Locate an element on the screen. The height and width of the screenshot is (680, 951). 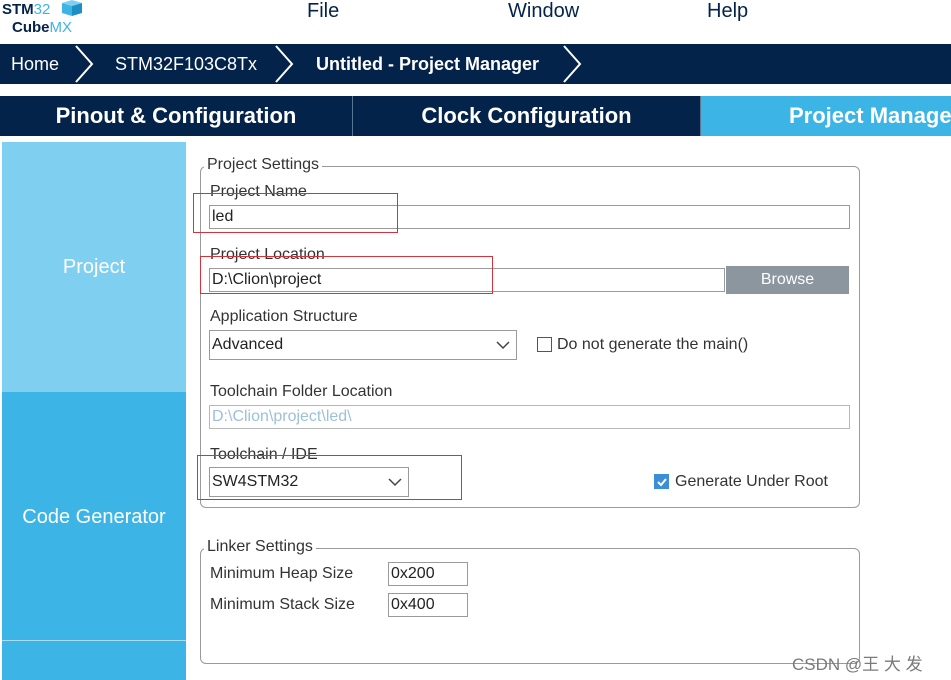
checkmark-icon is located at coordinates (662, 482).